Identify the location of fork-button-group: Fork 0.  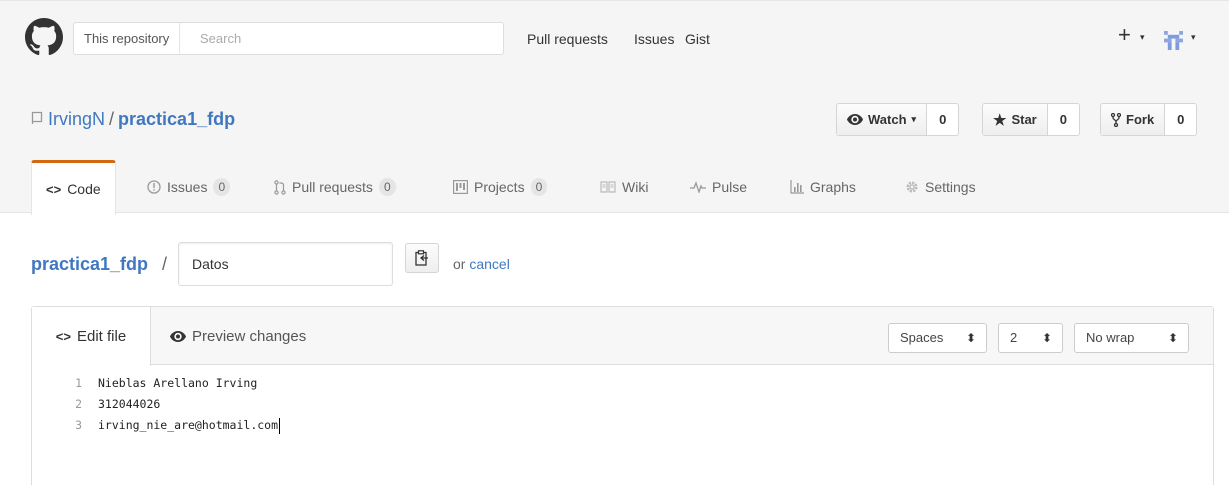
(1149, 119).